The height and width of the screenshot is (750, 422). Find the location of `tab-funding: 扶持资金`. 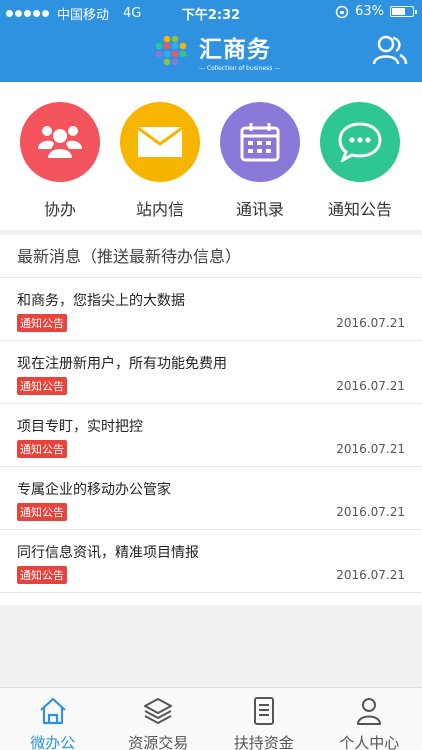

tab-funding: 扶持资金 is located at coordinates (264, 719).